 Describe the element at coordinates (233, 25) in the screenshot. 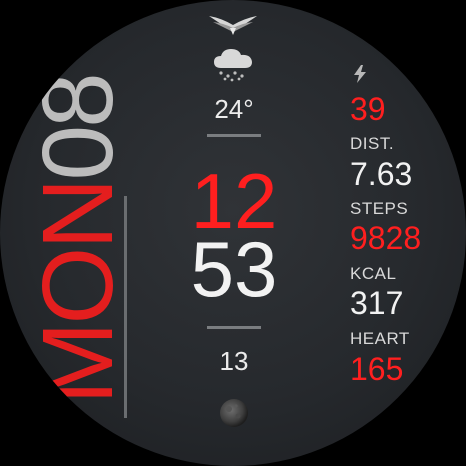

I see `wings-logo-icon` at that location.